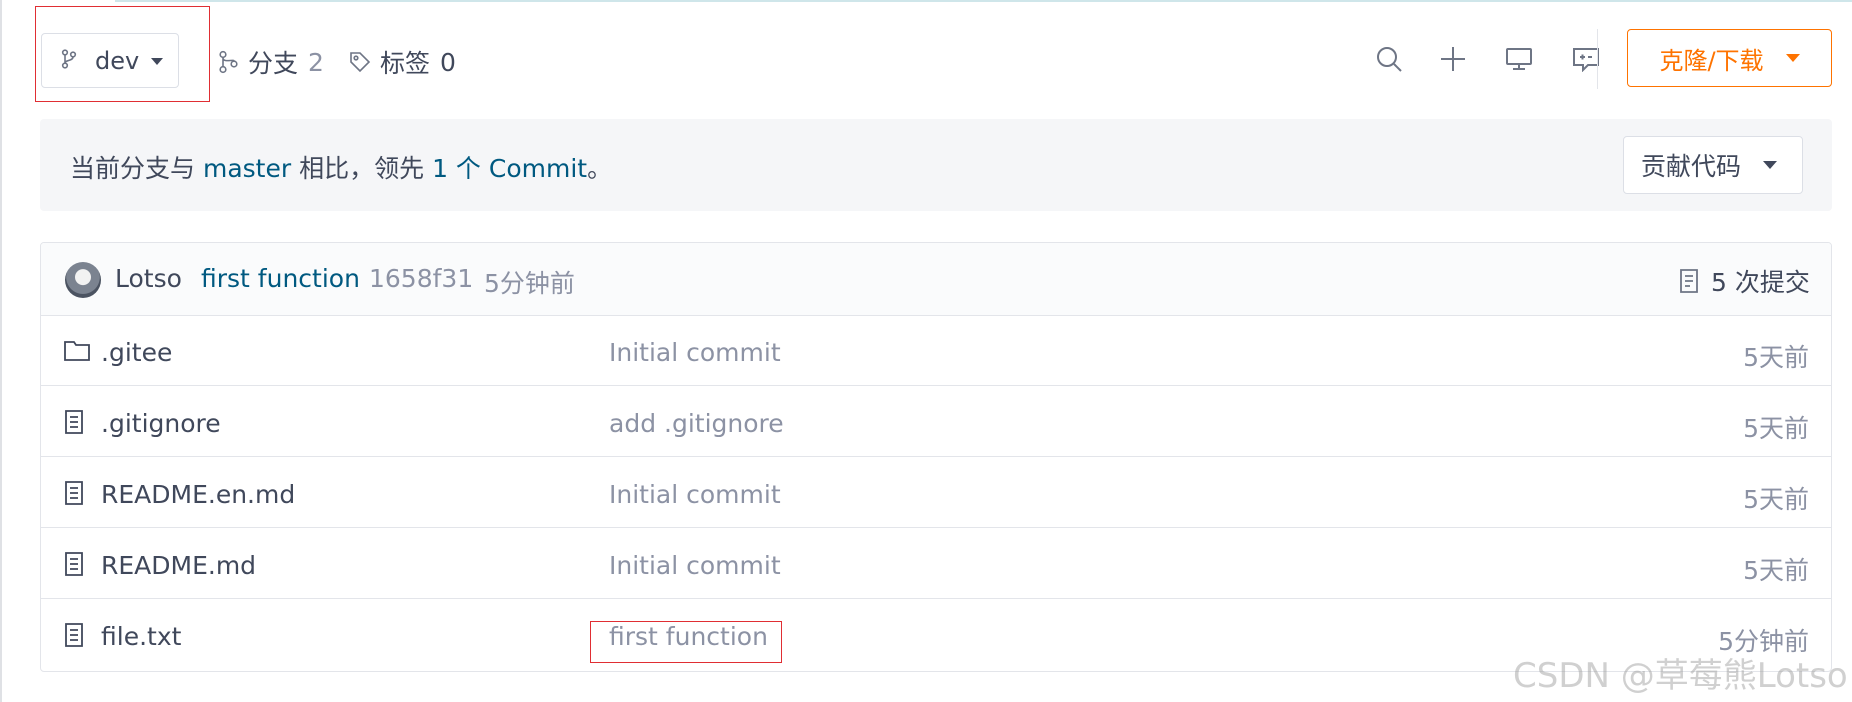 Image resolution: width=1852 pixels, height=702 pixels. I want to click on file-commit-message: add .gitignore, so click(696, 423).